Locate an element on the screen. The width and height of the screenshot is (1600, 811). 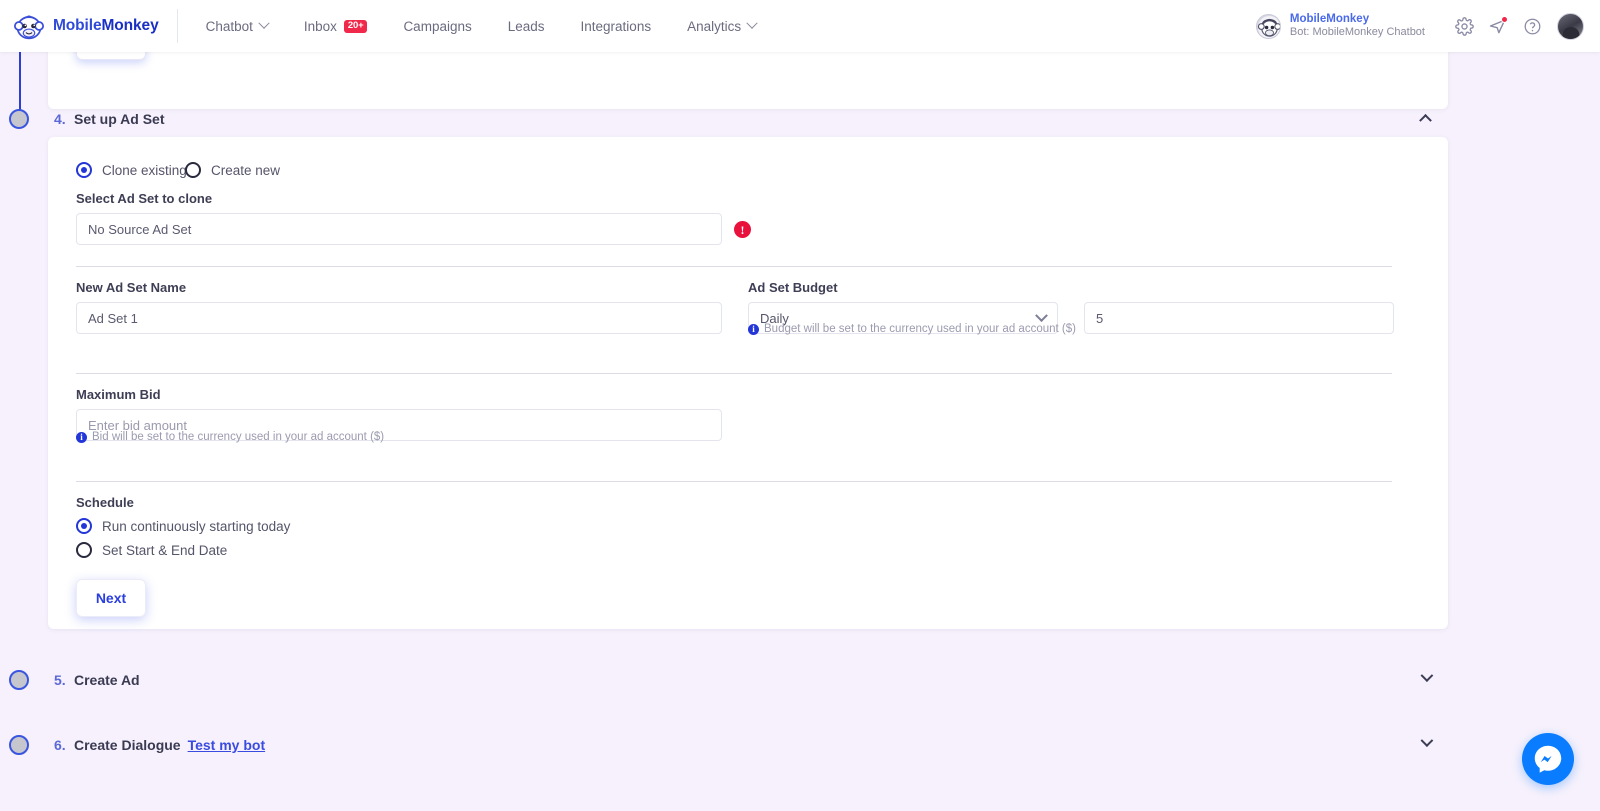
label-ad-set-budget: Ad Set Budget is located at coordinates (793, 287).